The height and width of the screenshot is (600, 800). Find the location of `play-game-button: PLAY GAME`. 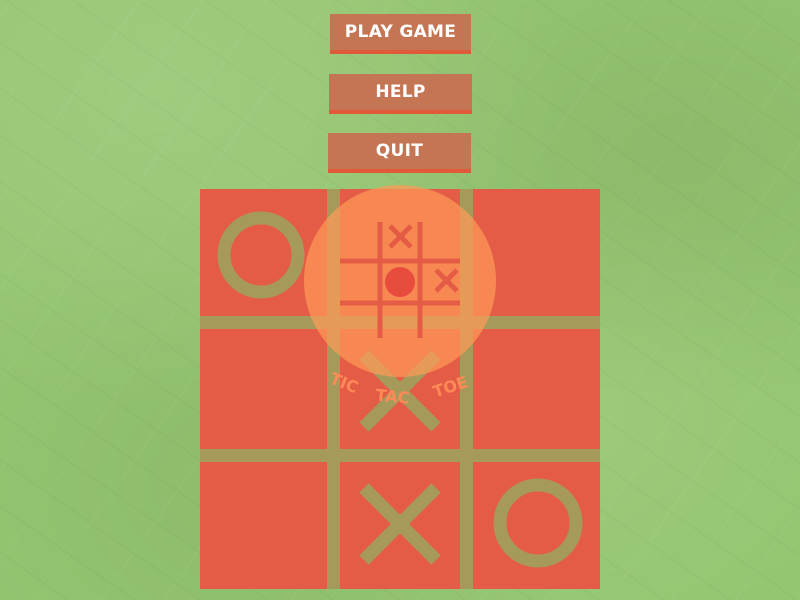

play-game-button: PLAY GAME is located at coordinates (400, 34).